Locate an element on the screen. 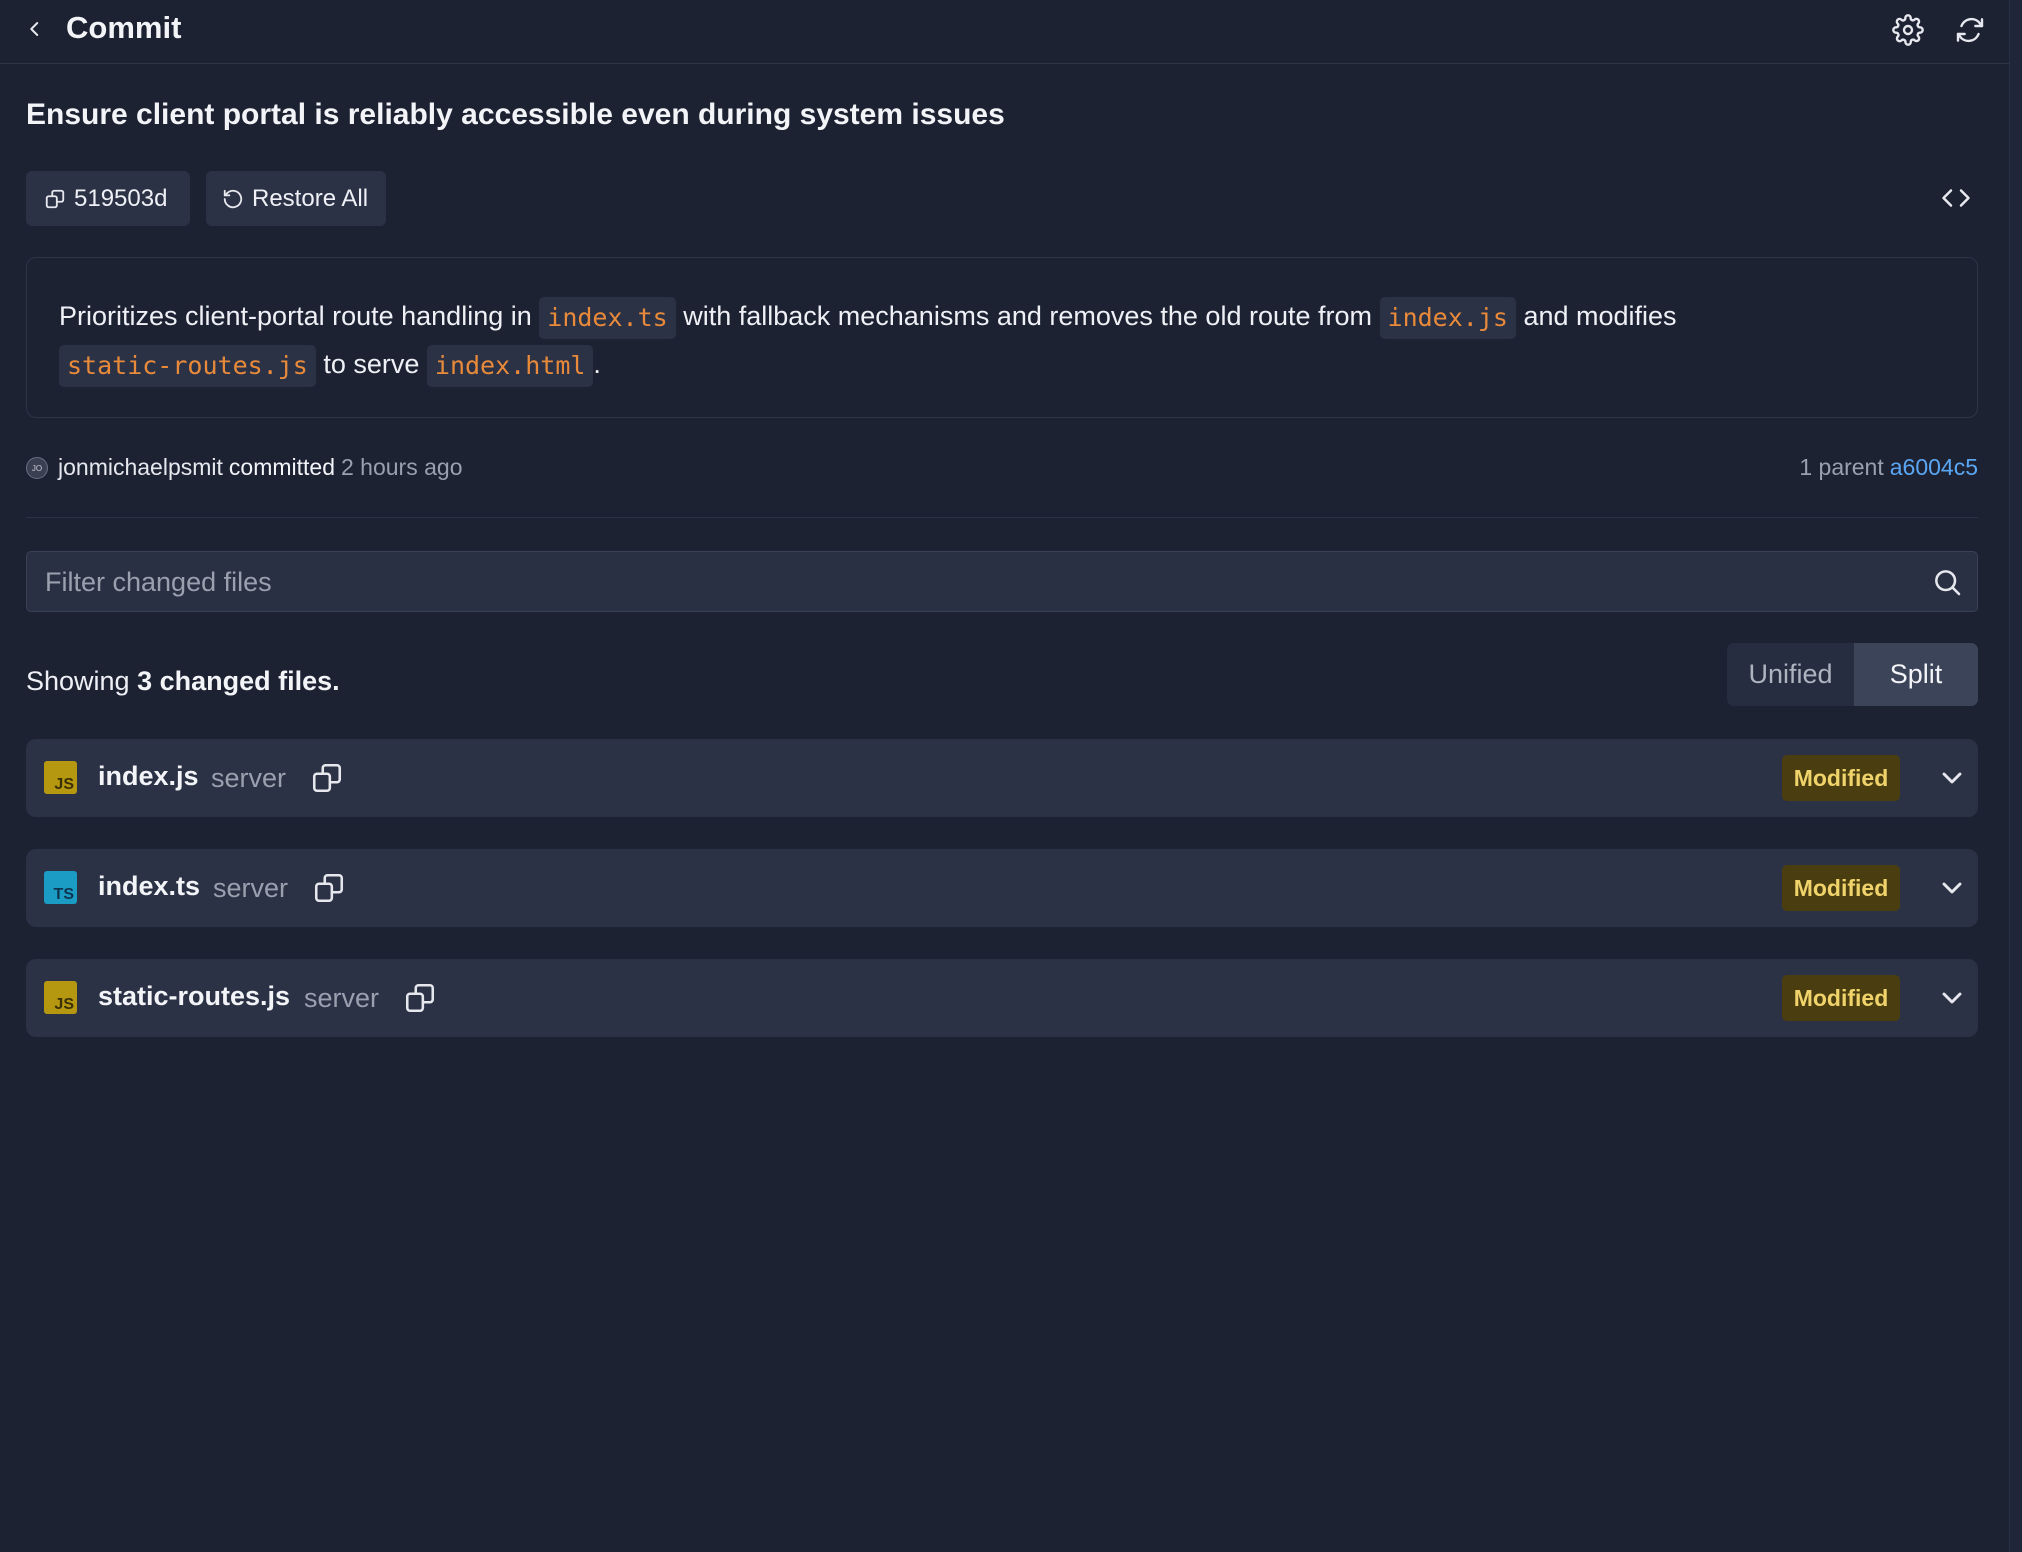 This screenshot has width=2022, height=1552. parent-hash-link: a6004c5 is located at coordinates (1934, 467).